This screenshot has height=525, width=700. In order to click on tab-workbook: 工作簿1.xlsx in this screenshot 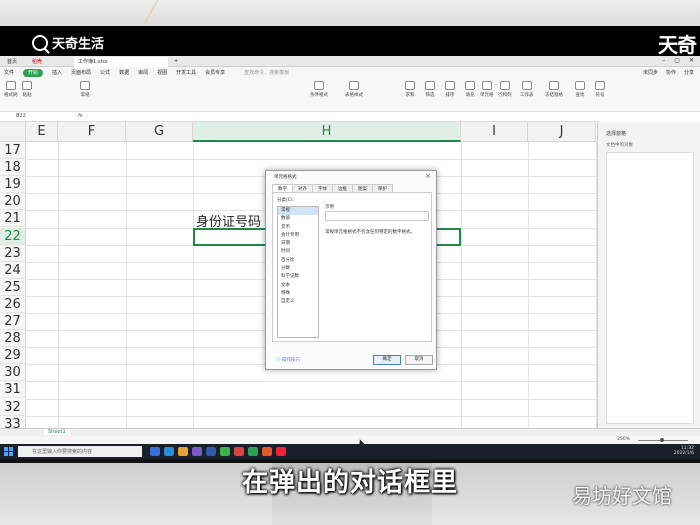, I will do `click(121, 62)`.